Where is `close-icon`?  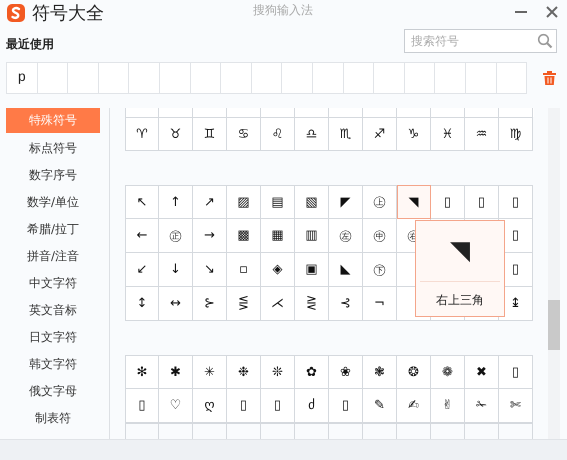
close-icon is located at coordinates (552, 12).